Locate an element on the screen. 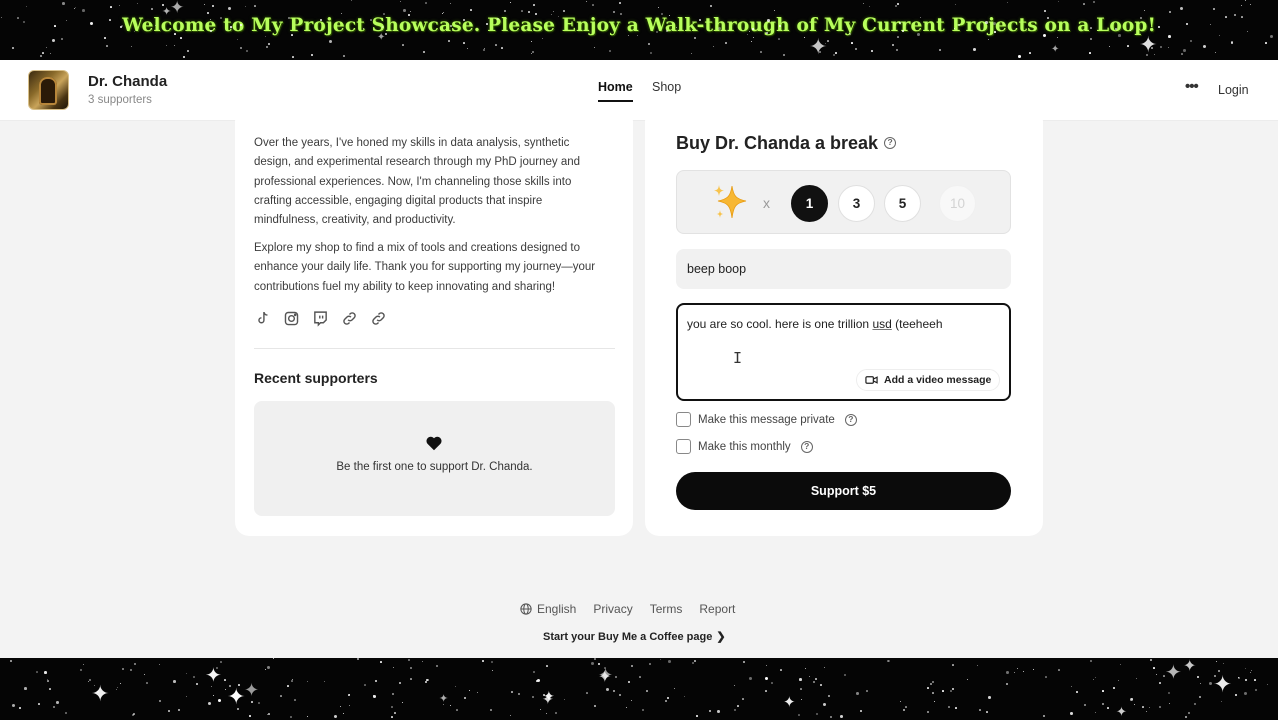  quantity-selector: x 1 3 5 10 is located at coordinates (843, 202).